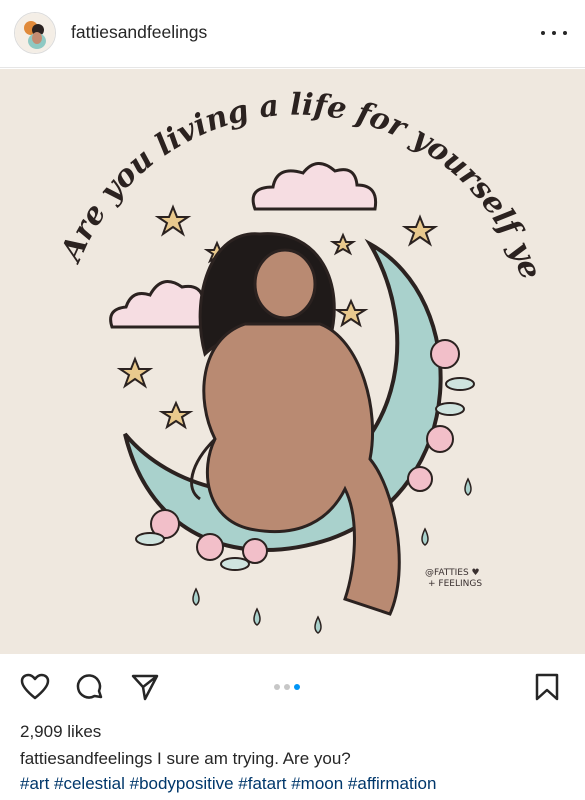  Describe the element at coordinates (292, 34) in the screenshot. I see `post-header: fattiesandfeelings` at that location.